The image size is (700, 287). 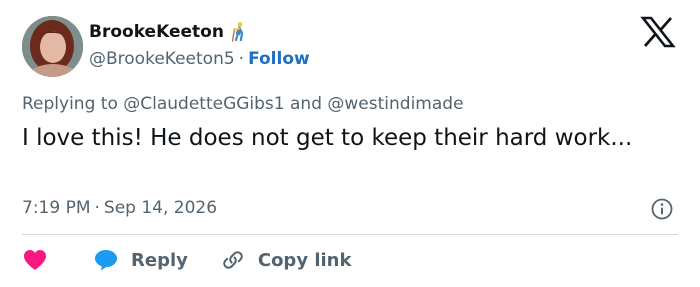 I want to click on display-name: BrookeKeeton, so click(x=156, y=32).